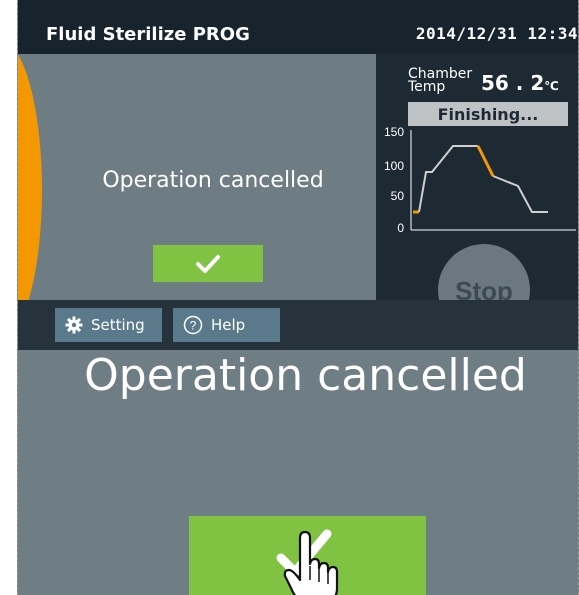 The height and width of the screenshot is (595, 579). What do you see at coordinates (298, 27) in the screenshot?
I see `title-bar: Fluid Sterilize PROG 2014/12/31 12:34` at bounding box center [298, 27].